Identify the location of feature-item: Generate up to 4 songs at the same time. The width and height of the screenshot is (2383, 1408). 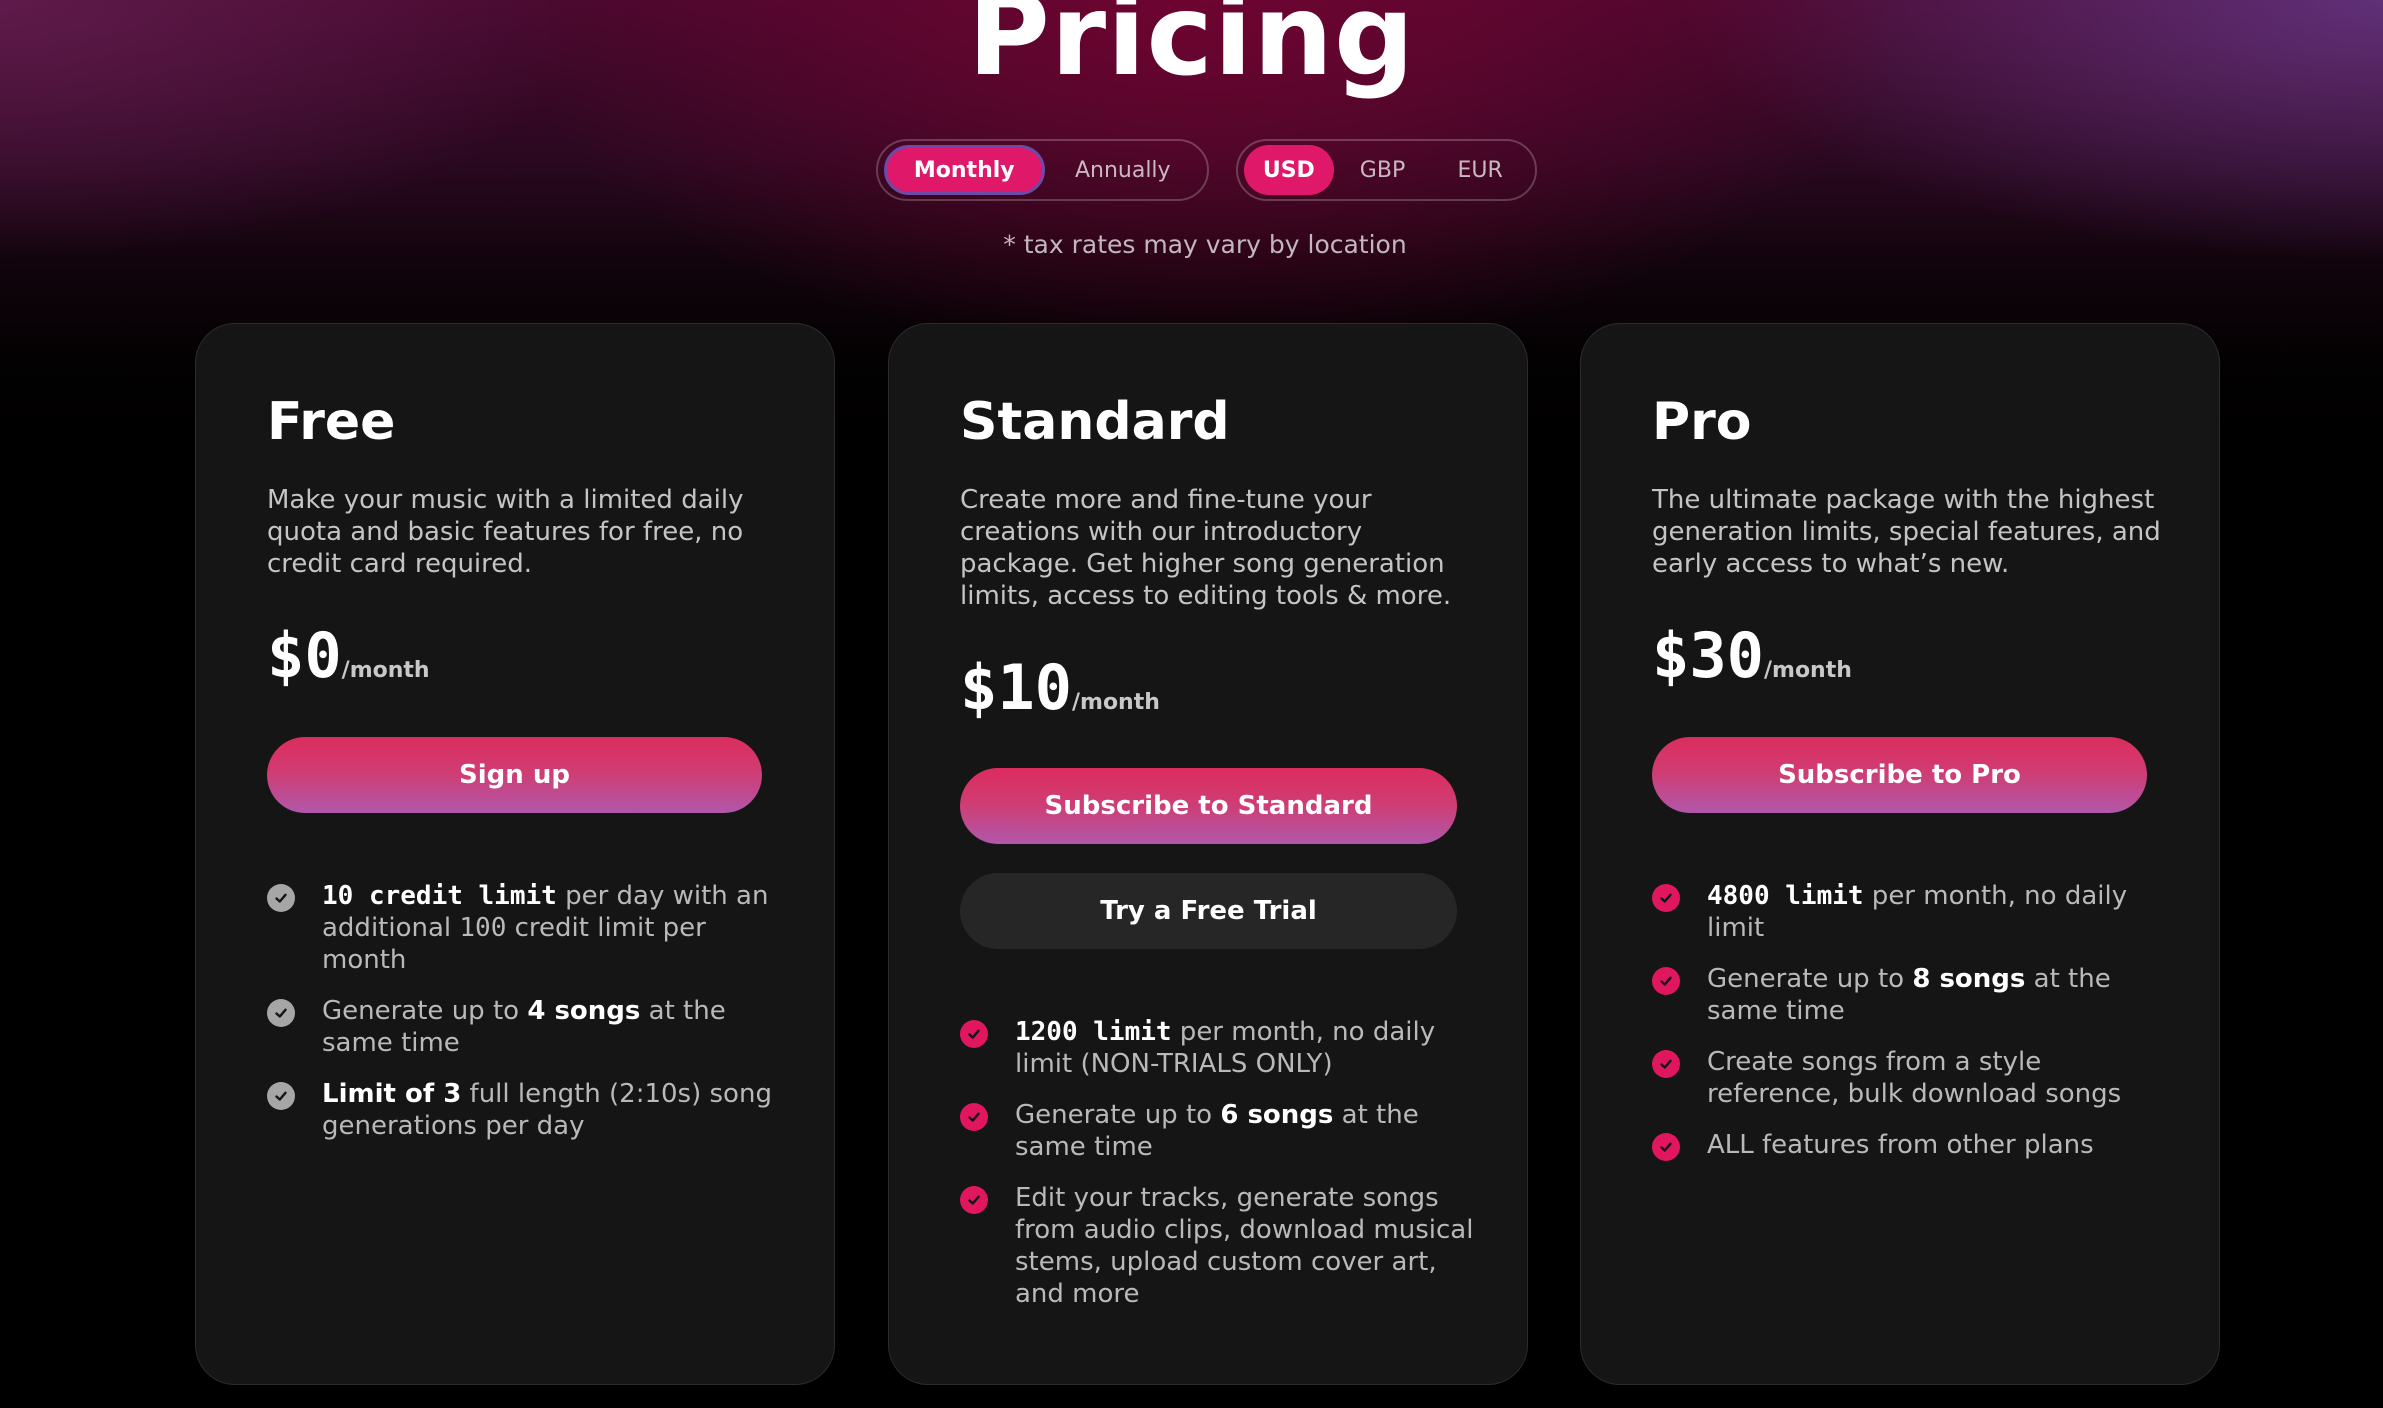
(527, 1027).